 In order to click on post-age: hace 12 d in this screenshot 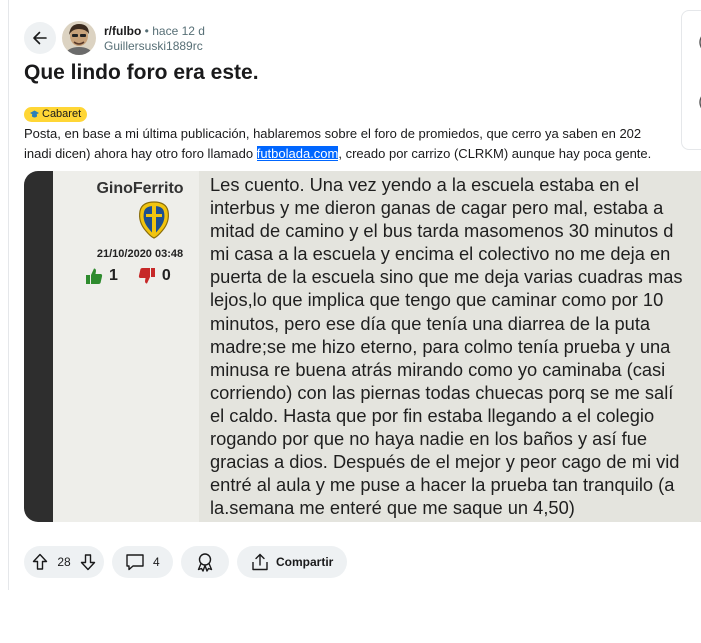, I will do `click(178, 31)`.